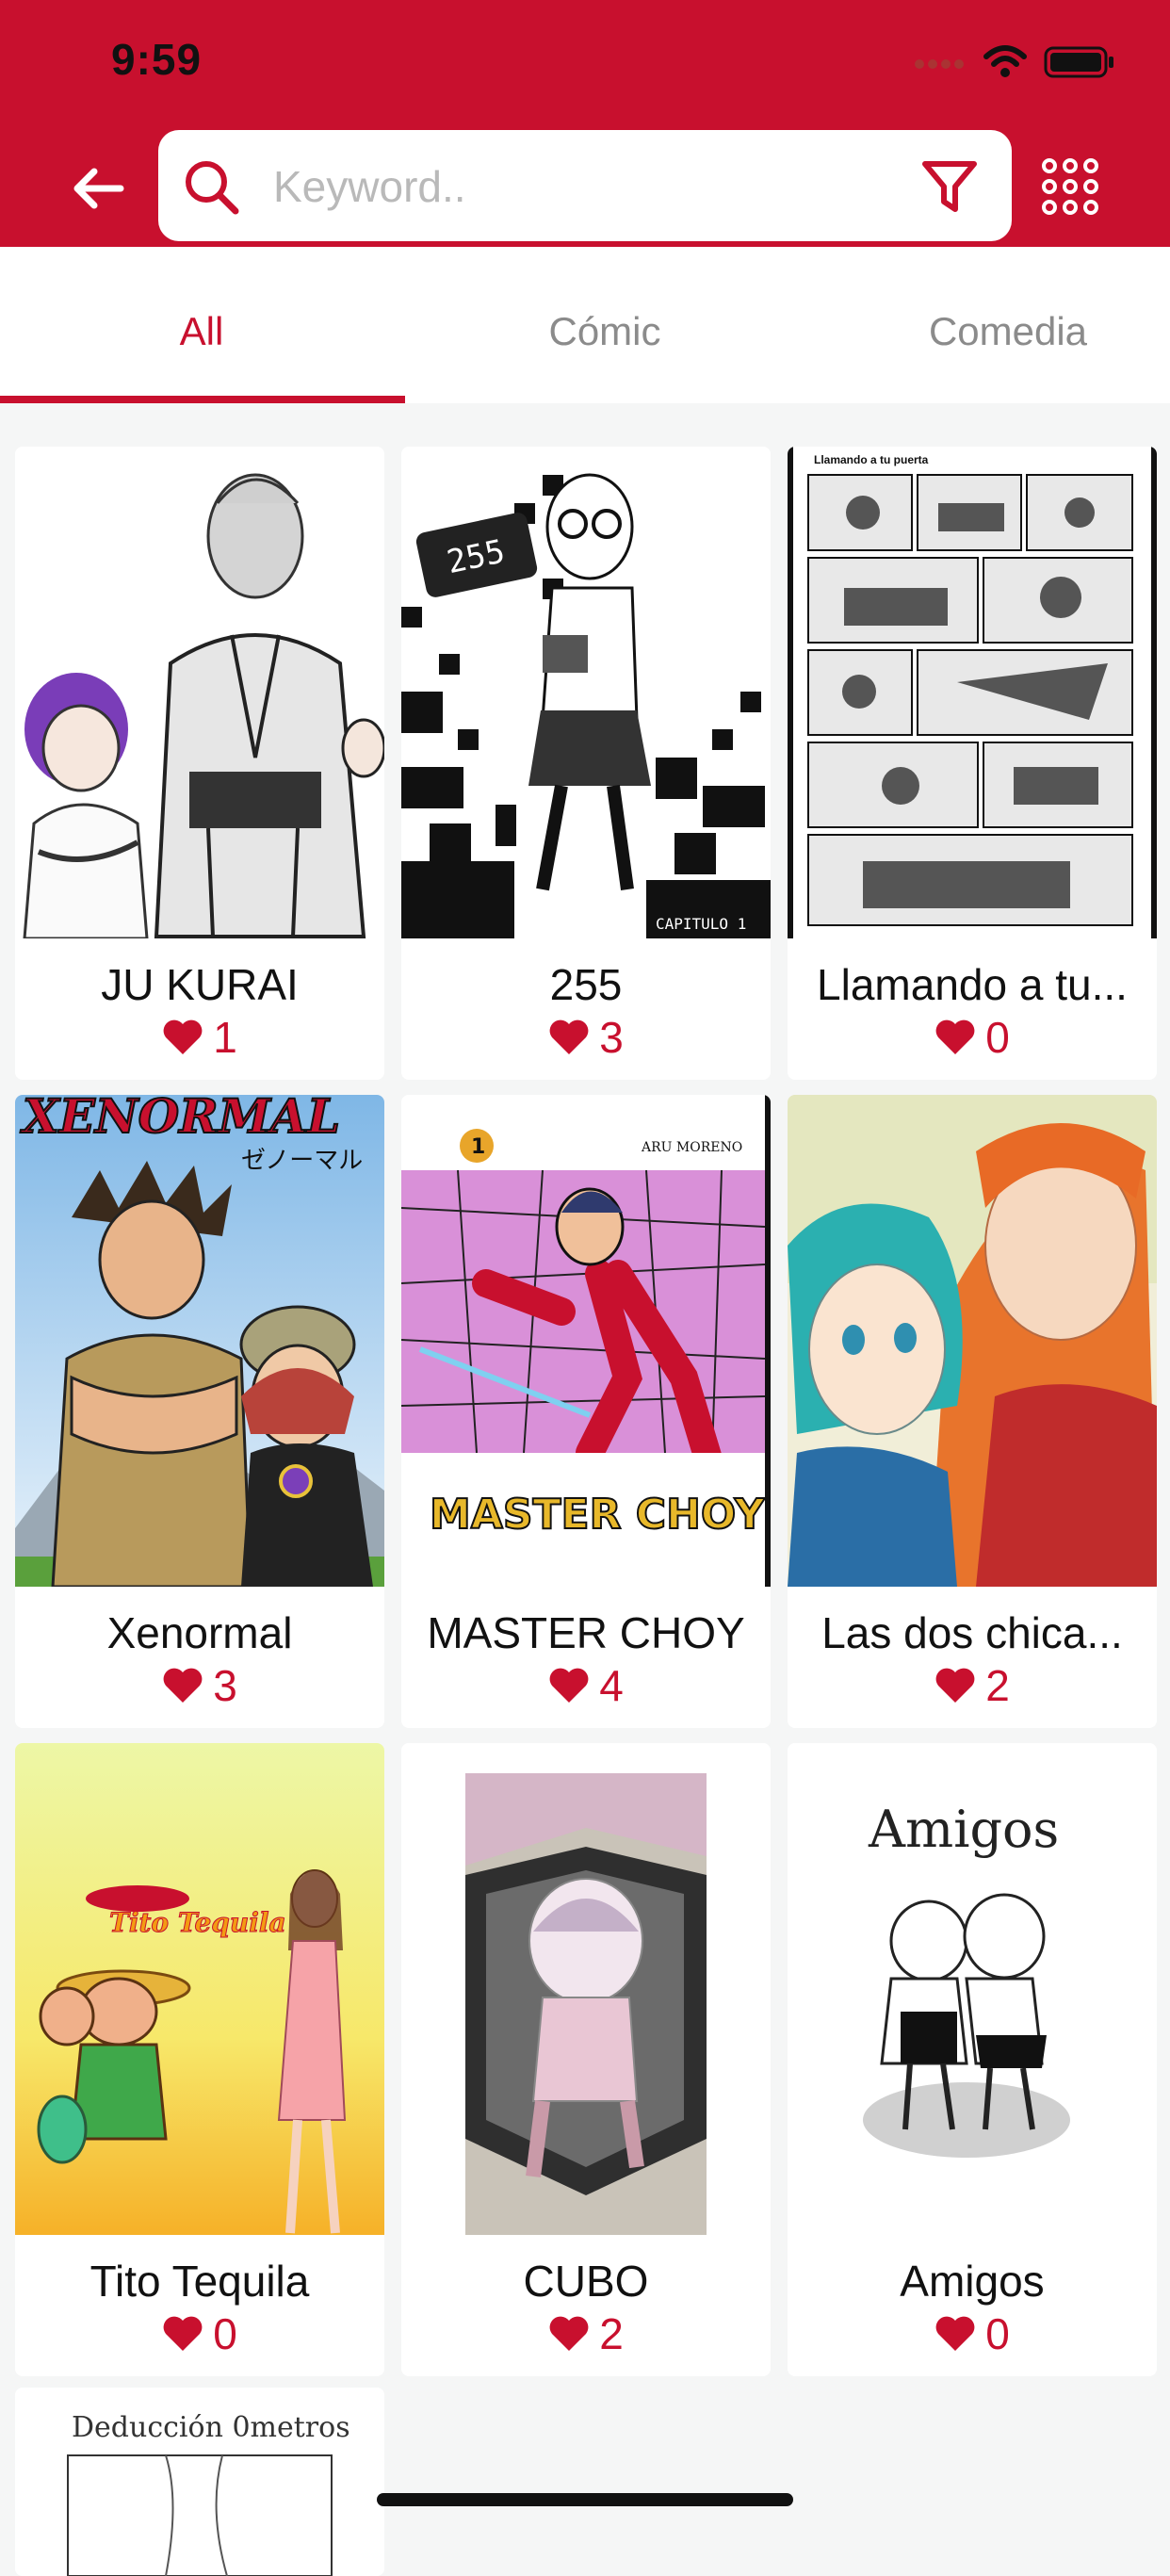 The width and height of the screenshot is (1170, 2576). What do you see at coordinates (199, 1341) in the screenshot?
I see `comic-cover: XENORMAL ゼノーマル` at bounding box center [199, 1341].